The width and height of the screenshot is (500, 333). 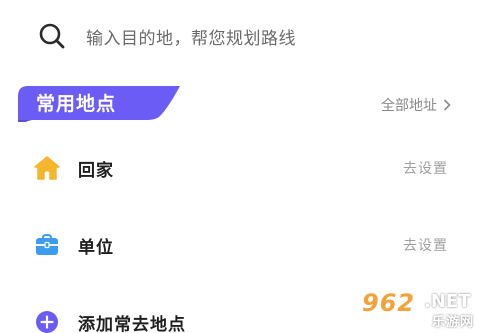 I want to click on search-icon, so click(x=52, y=36).